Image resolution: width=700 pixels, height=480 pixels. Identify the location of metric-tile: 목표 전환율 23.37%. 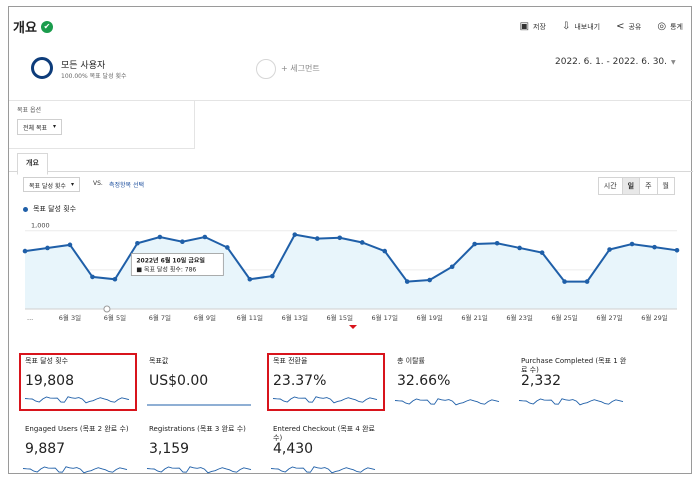
(326, 382).